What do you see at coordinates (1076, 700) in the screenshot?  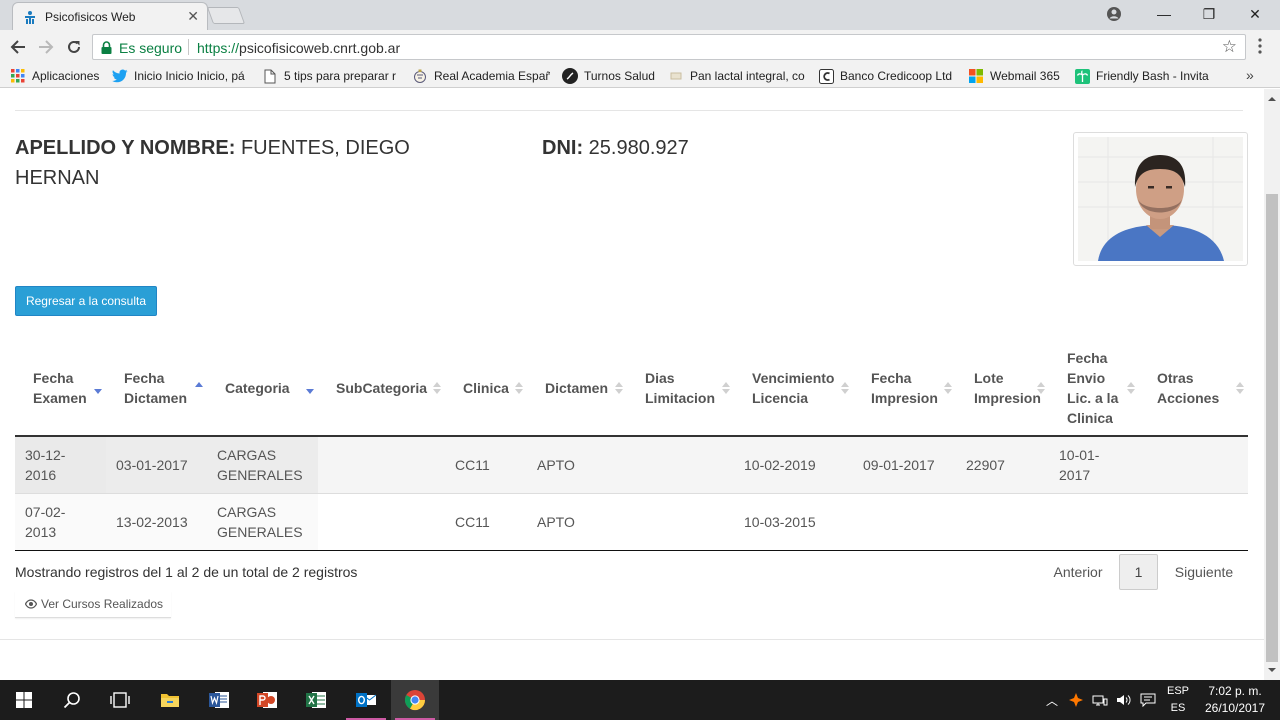 I see `avast-tray-icon` at bounding box center [1076, 700].